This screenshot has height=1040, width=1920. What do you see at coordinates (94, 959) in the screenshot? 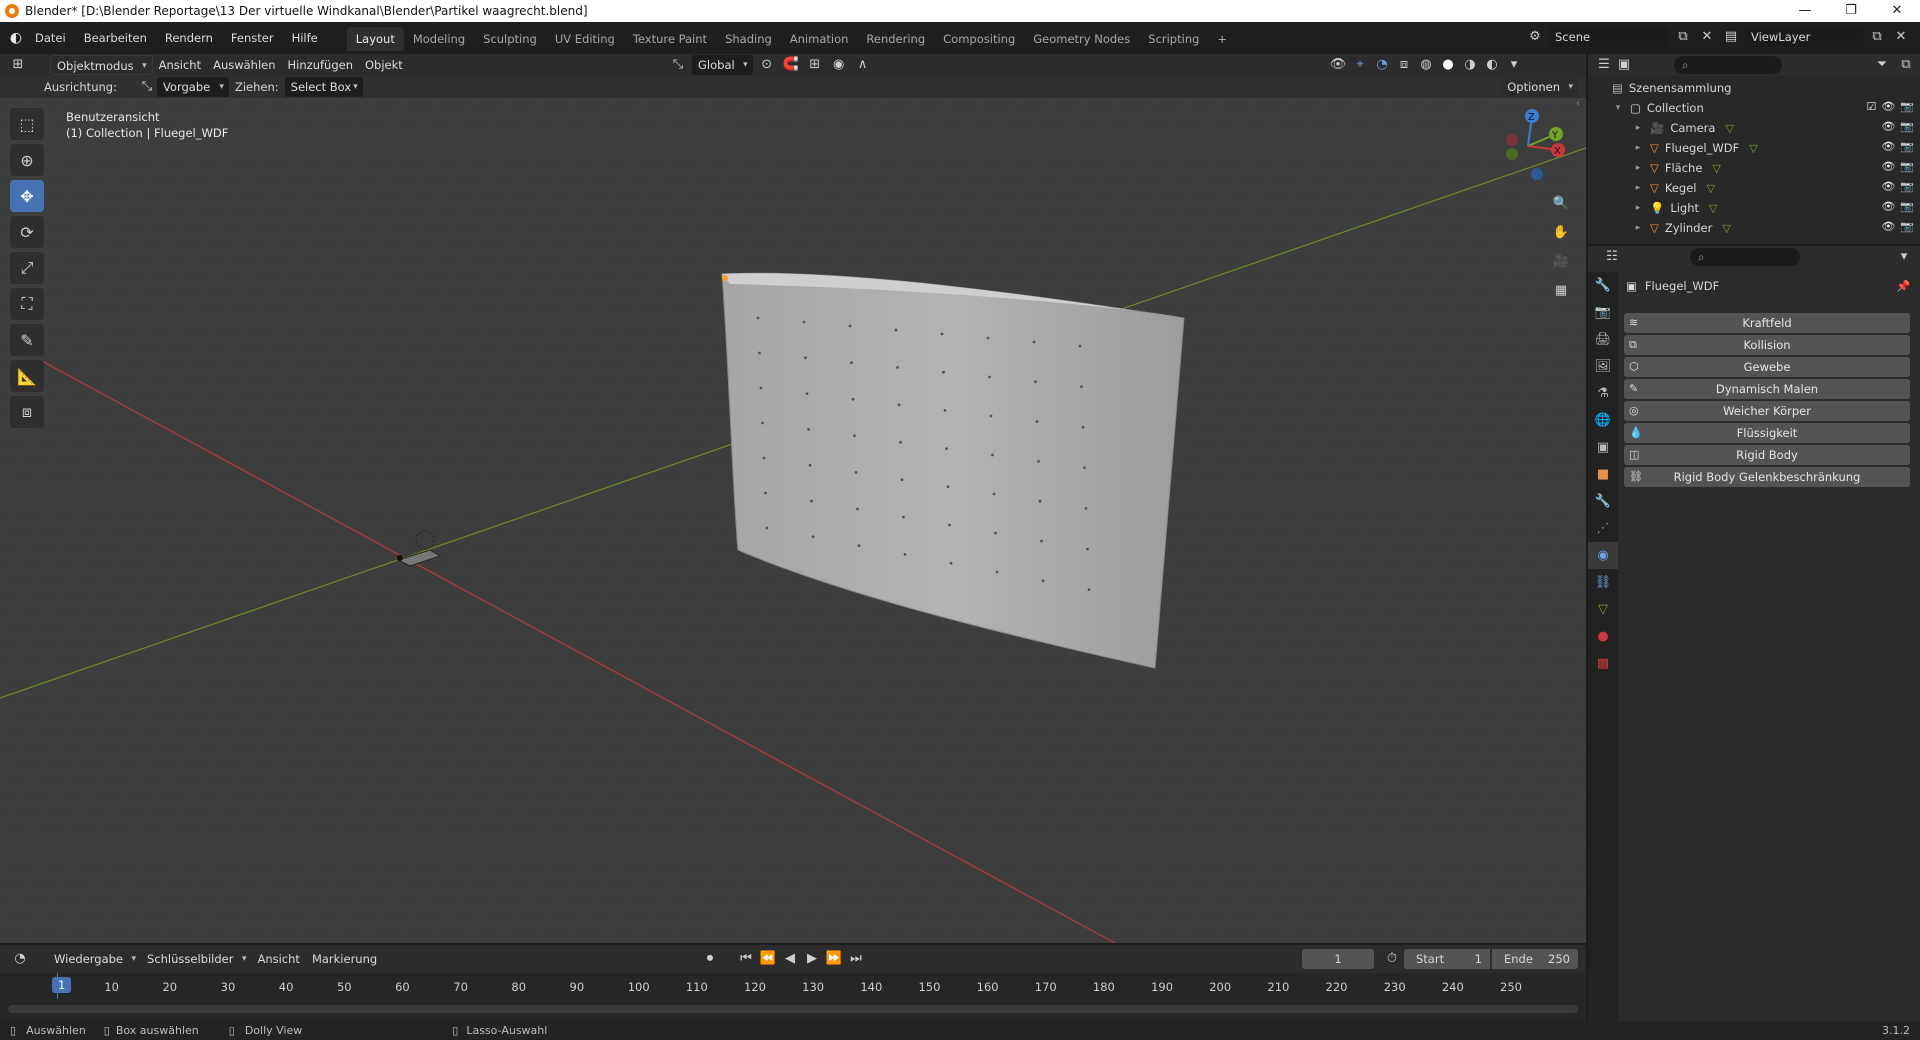
I see `wiedergabe-menu: Wiedergabe` at bounding box center [94, 959].